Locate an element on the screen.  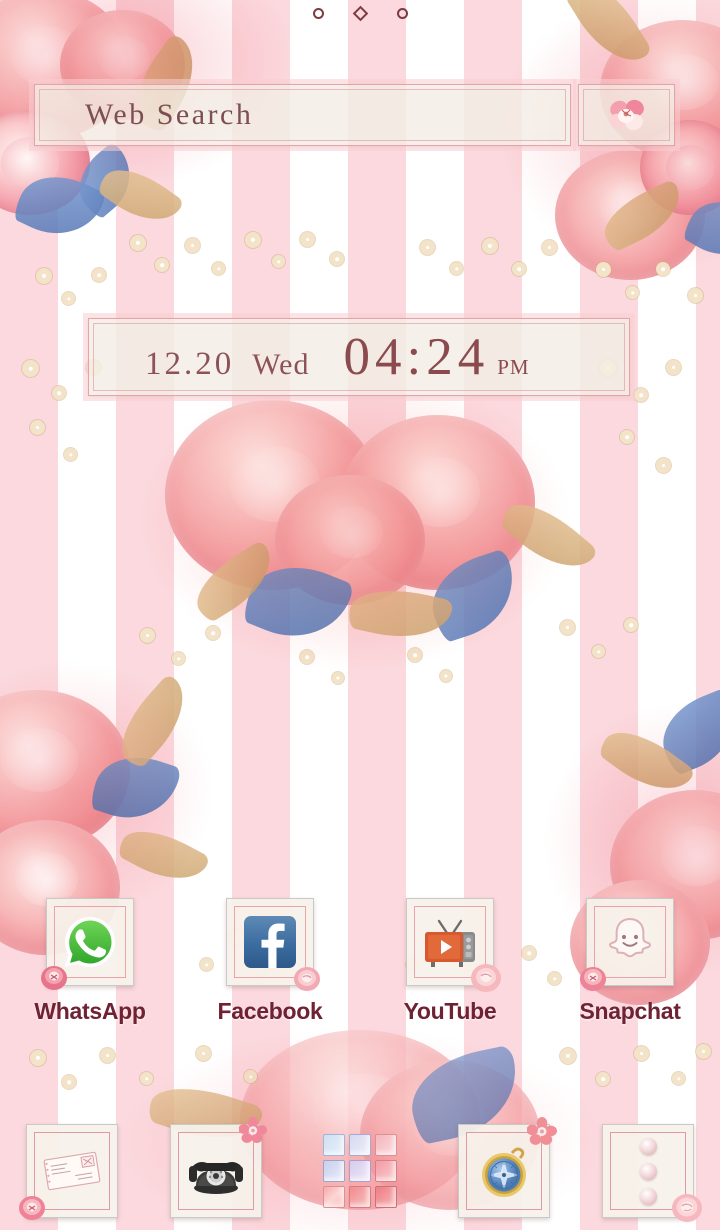
dock-item-phone is located at coordinates (216, 1167).